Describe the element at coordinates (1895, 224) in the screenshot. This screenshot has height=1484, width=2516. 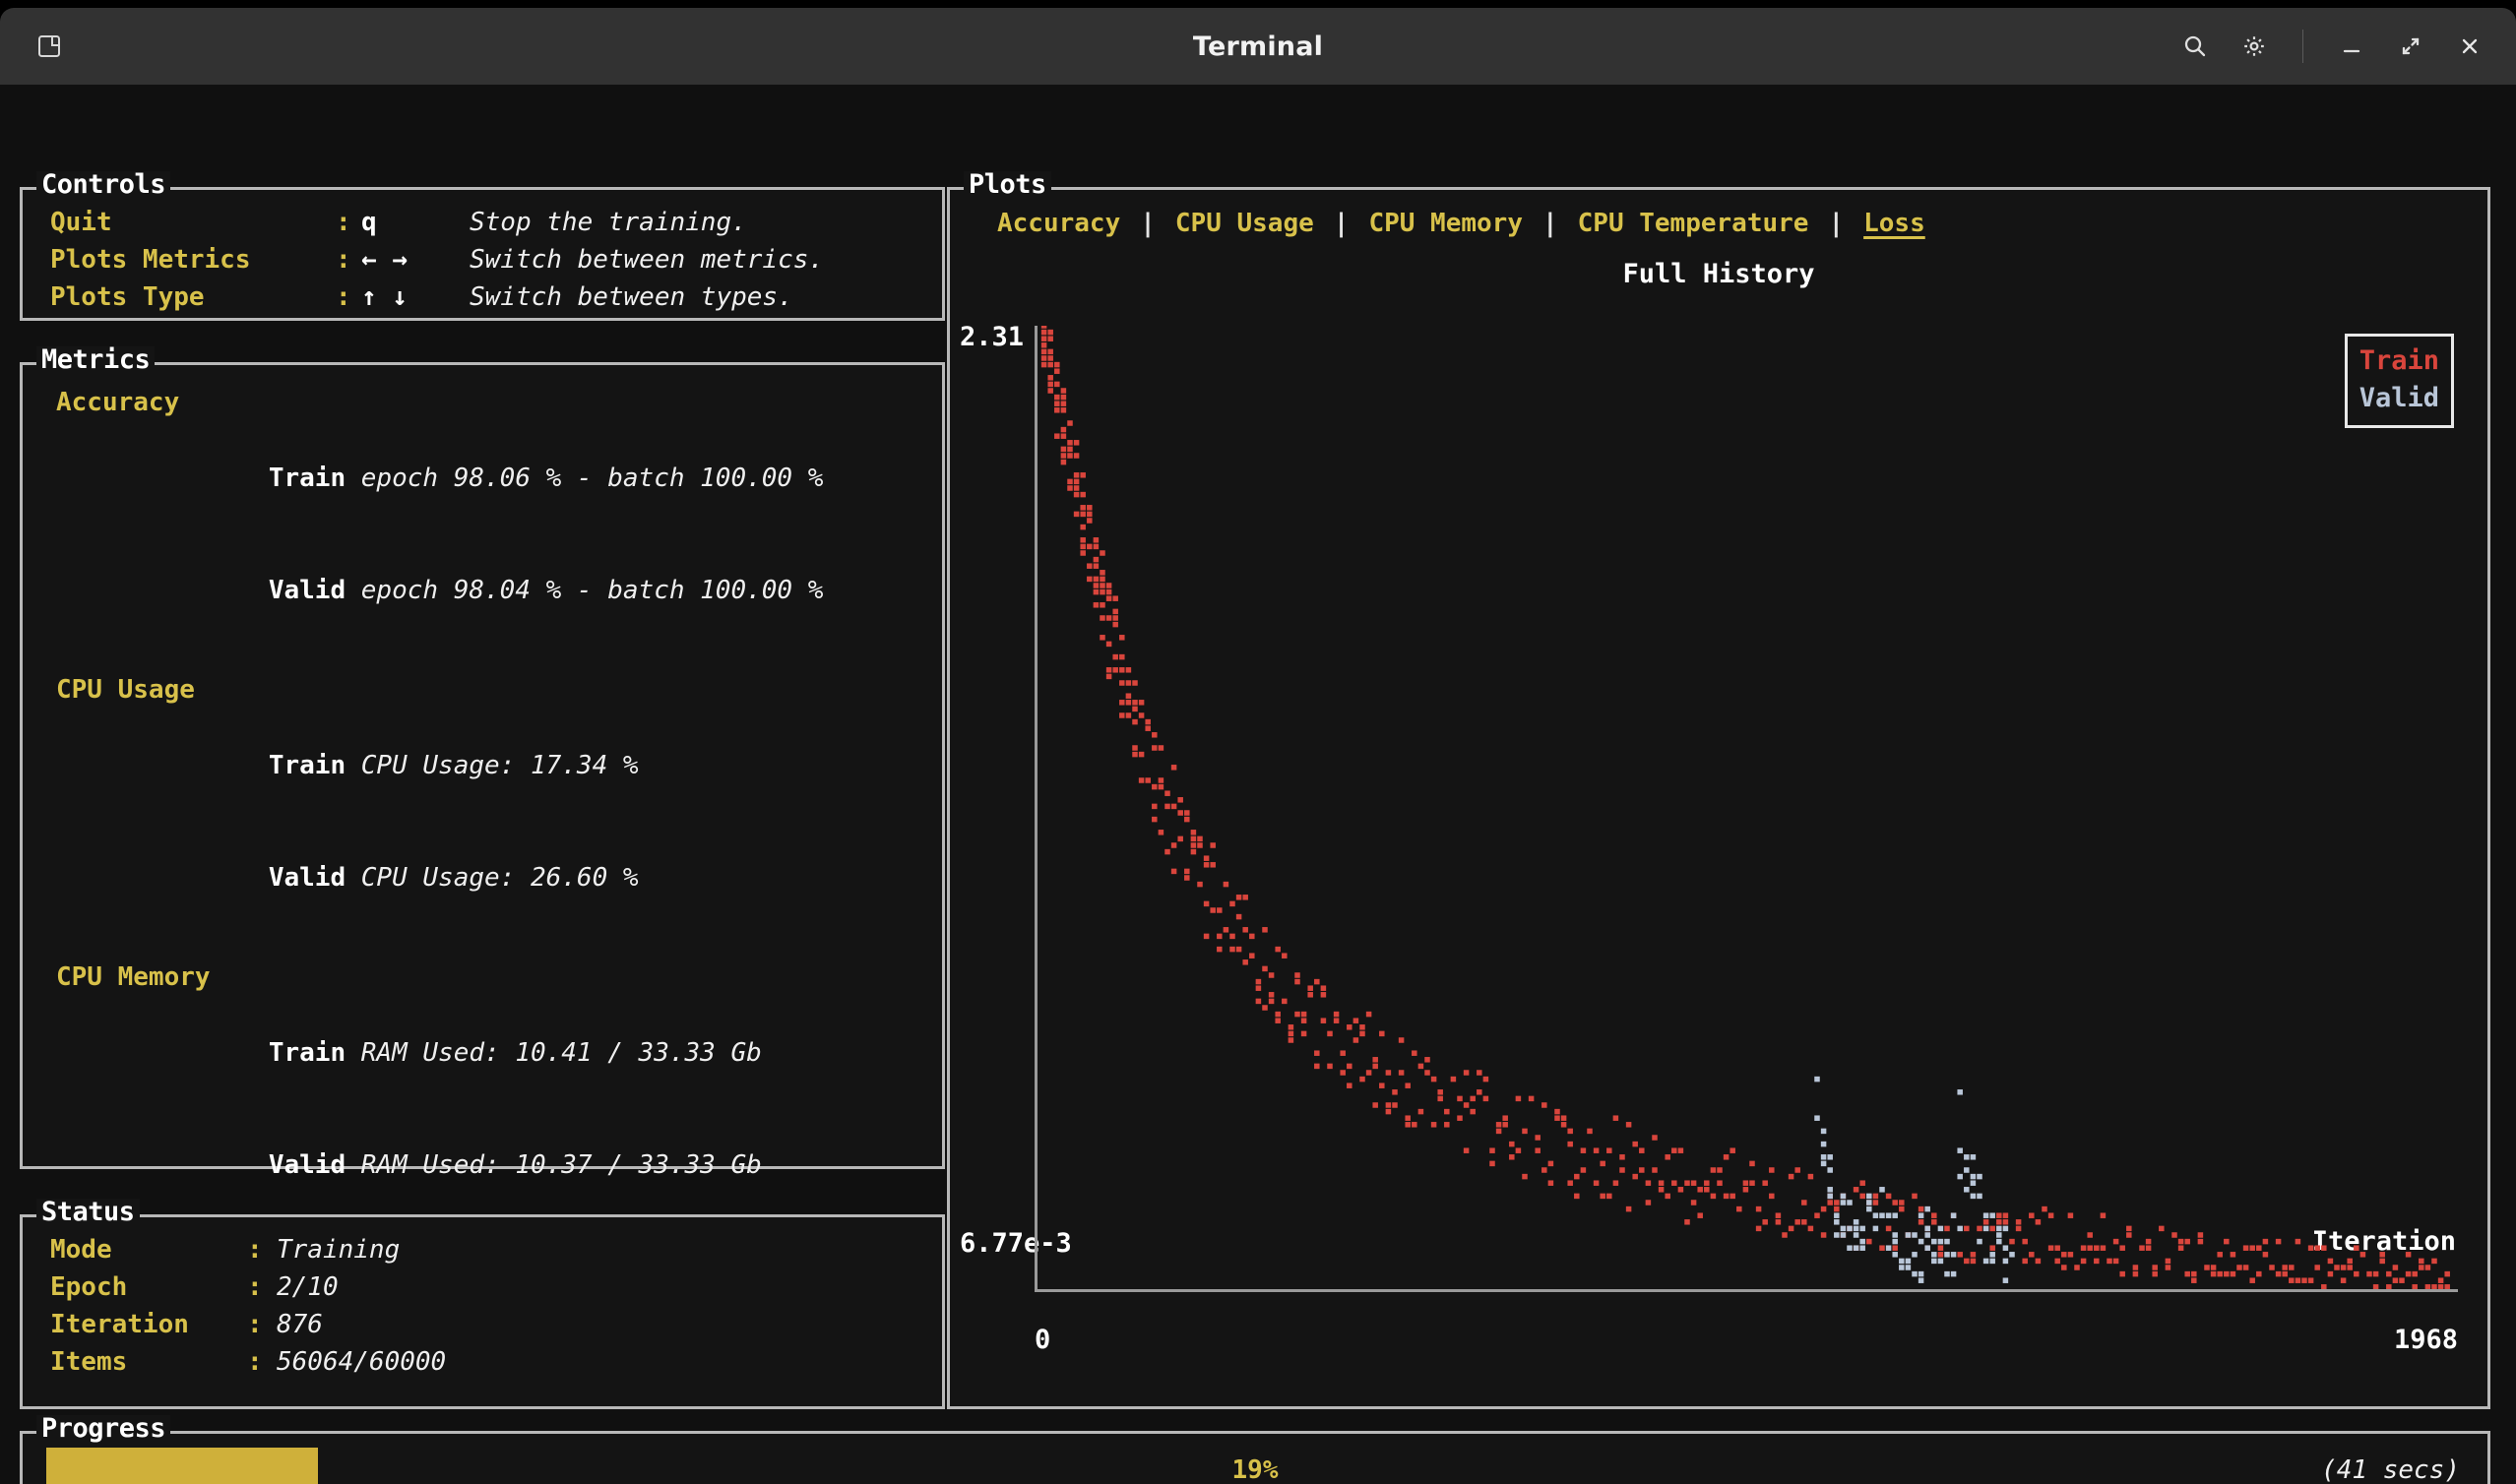
I see `tab-loss: Loss` at that location.